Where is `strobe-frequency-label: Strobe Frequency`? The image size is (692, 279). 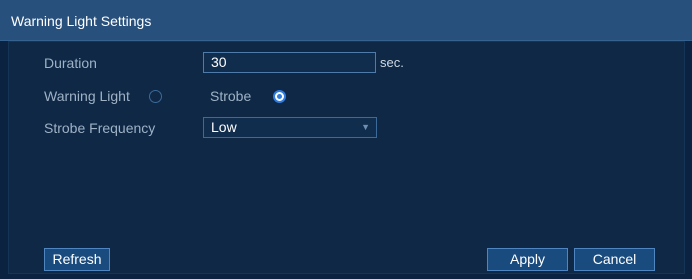
strobe-frequency-label: Strobe Frequency is located at coordinates (100, 128).